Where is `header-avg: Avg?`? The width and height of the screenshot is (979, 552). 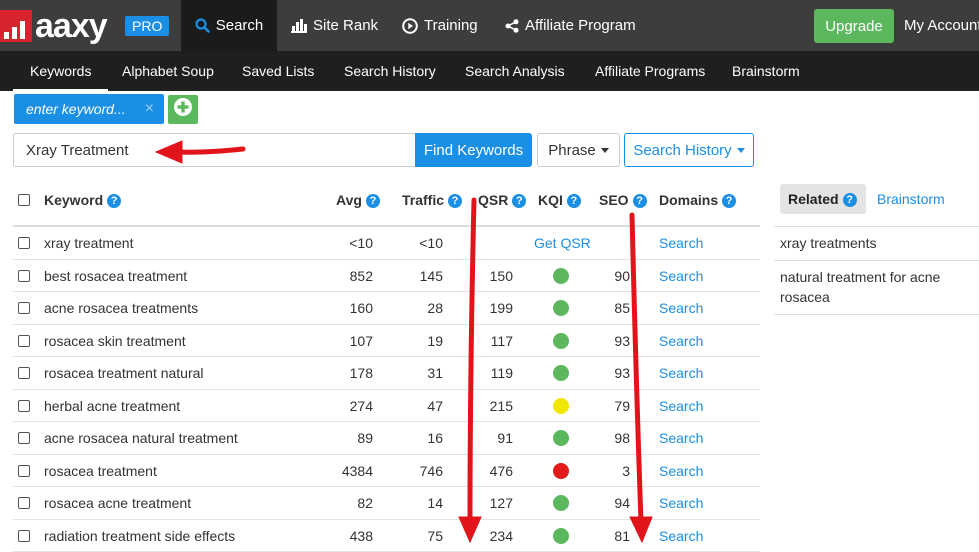 header-avg: Avg? is located at coordinates (358, 204).